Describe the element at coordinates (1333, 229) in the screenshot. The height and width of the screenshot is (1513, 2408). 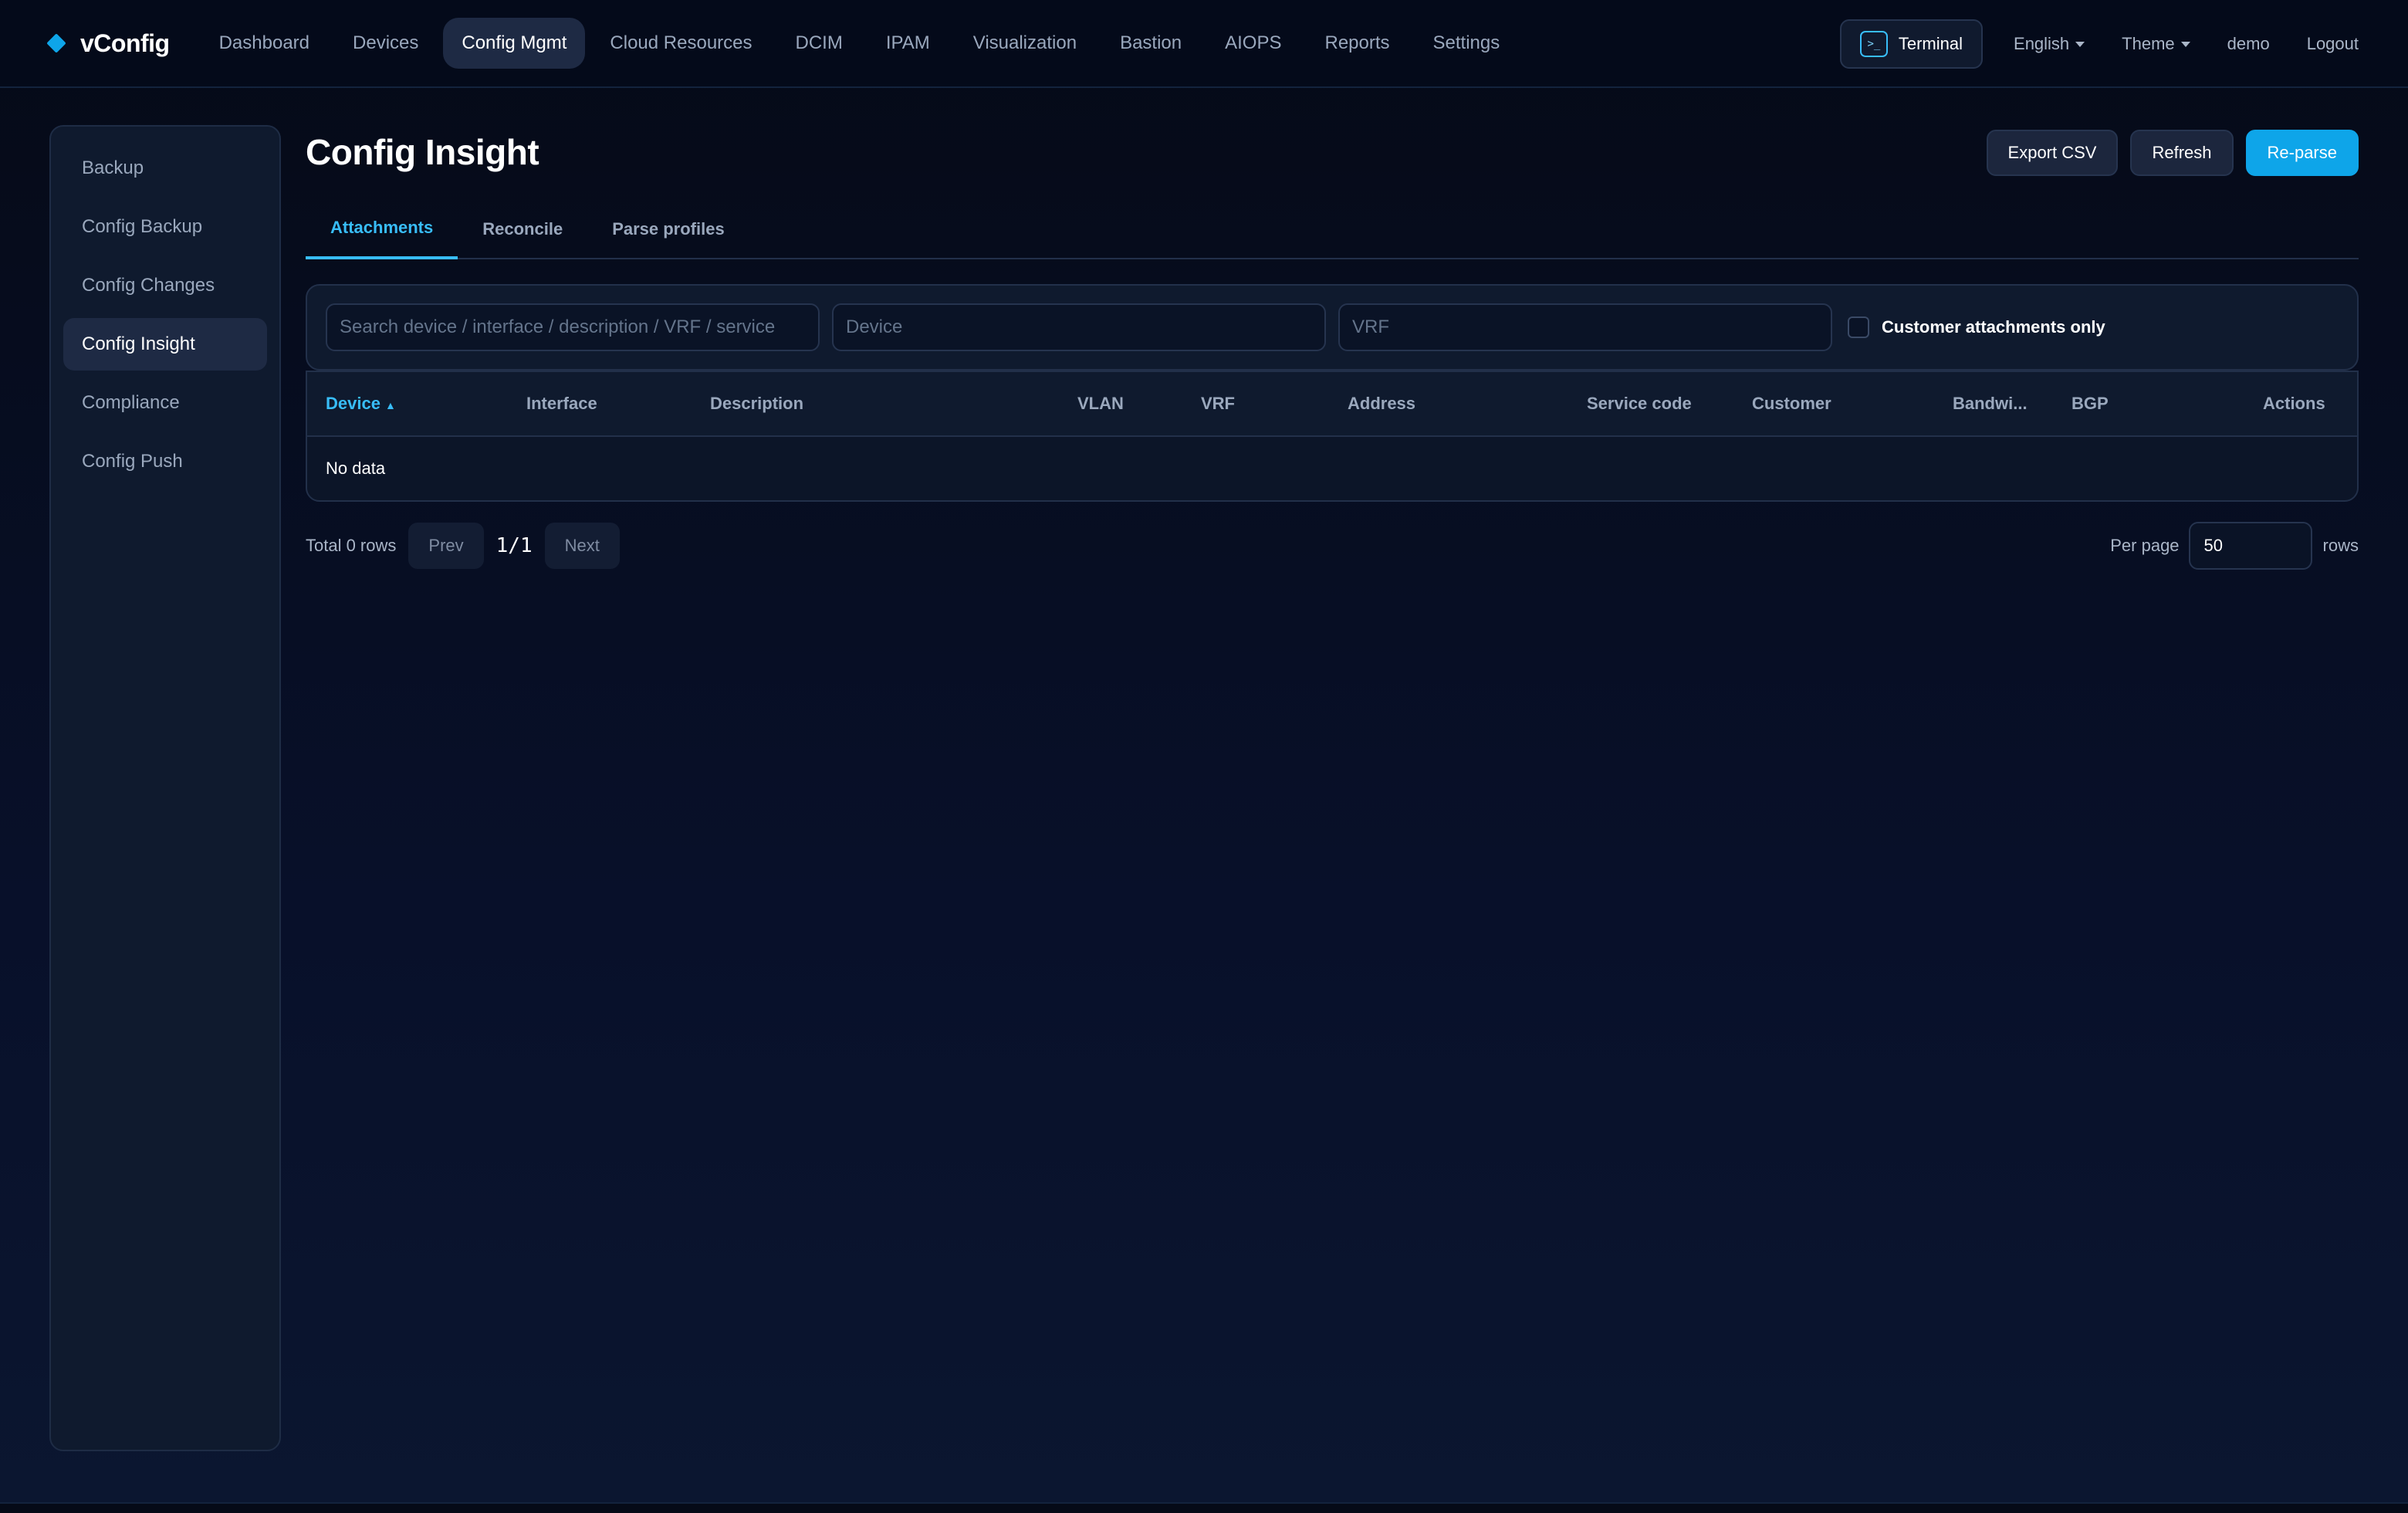
I see `tab-bar: Attachments Reconcile Parse profiles` at that location.